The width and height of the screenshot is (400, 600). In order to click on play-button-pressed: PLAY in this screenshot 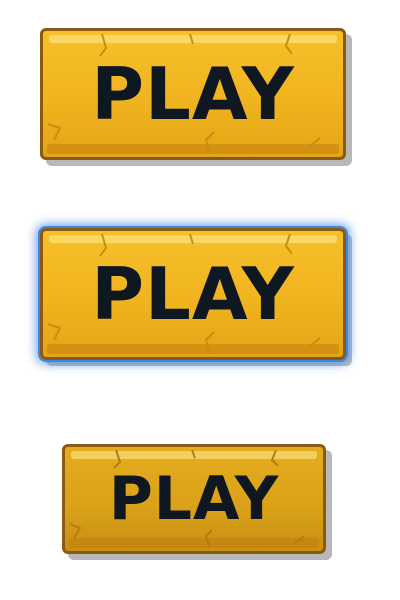, I will do `click(194, 499)`.